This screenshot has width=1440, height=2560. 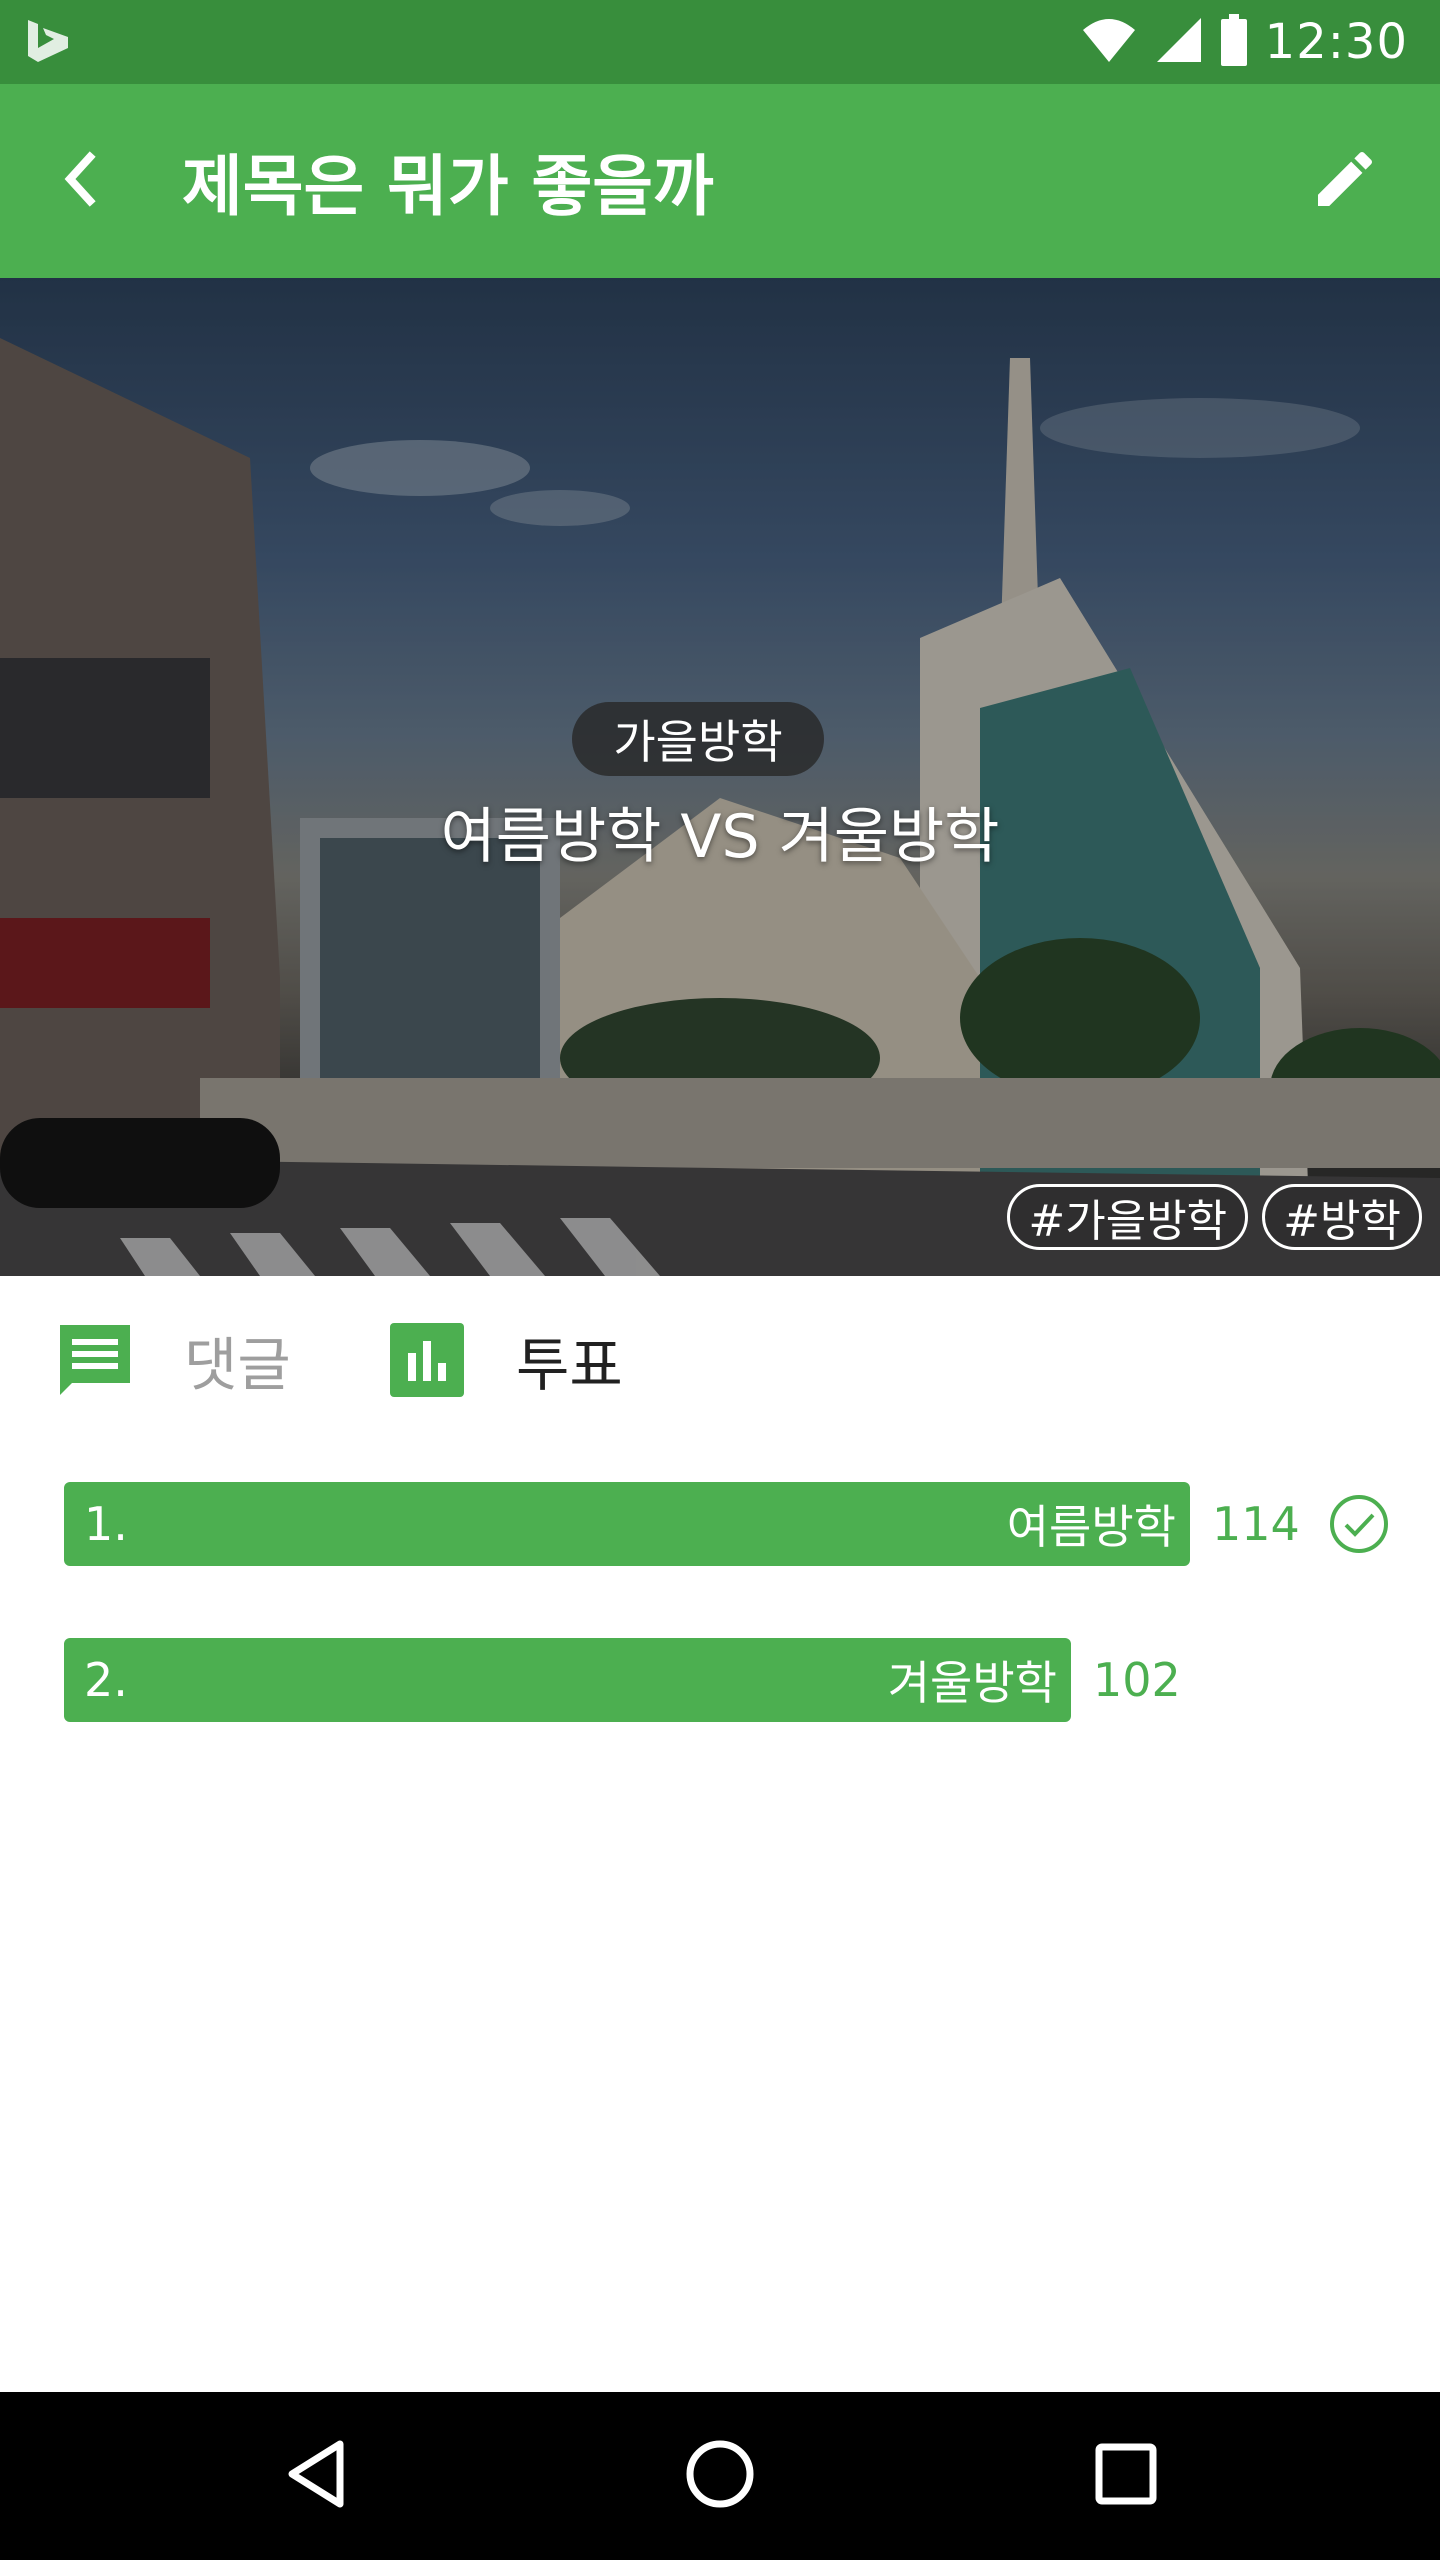 I want to click on vote-option-label: 여름방학, so click(x=1091, y=1527).